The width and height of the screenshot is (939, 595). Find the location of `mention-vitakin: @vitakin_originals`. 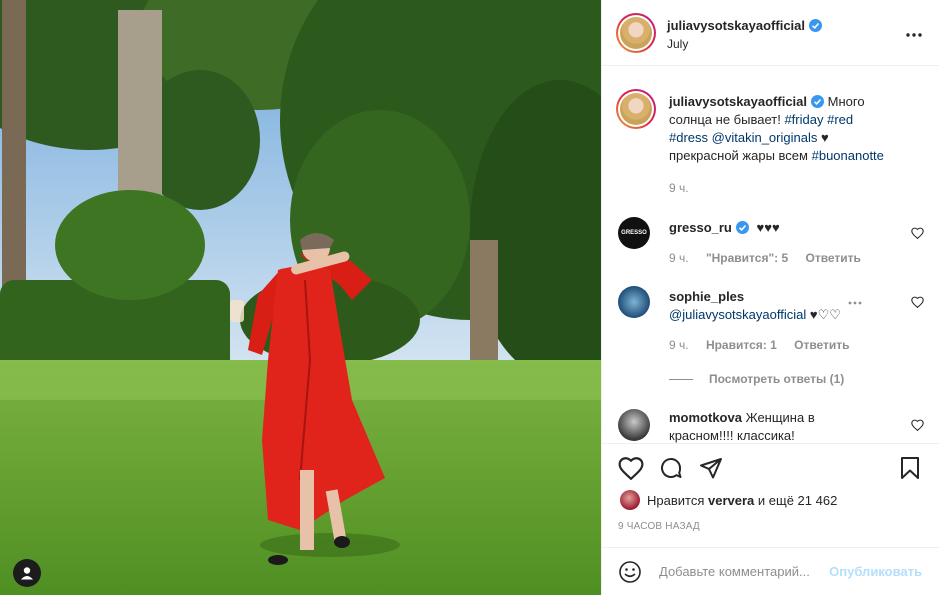

mention-vitakin: @vitakin_originals is located at coordinates (765, 137).